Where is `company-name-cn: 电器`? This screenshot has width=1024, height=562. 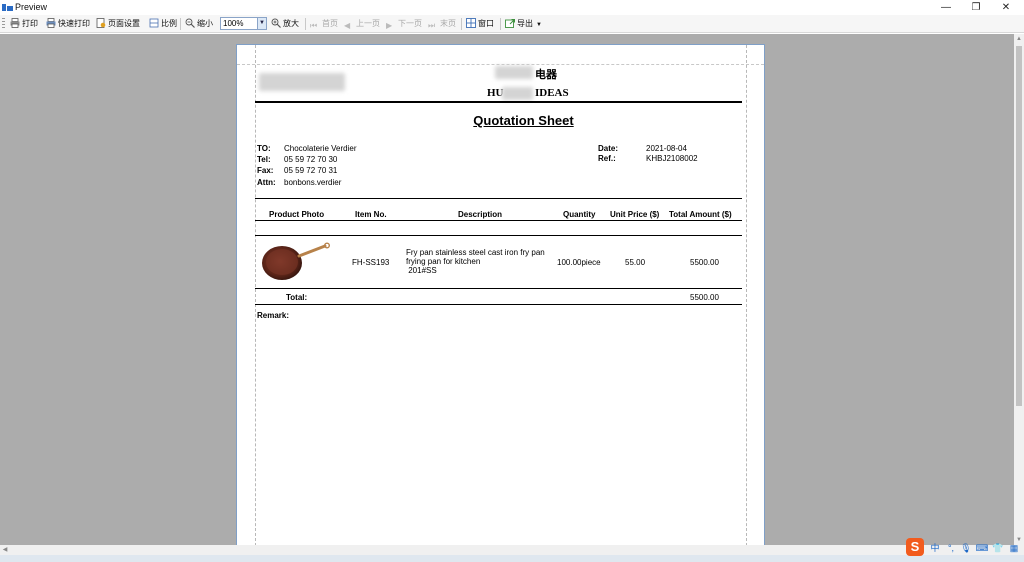
company-name-cn: 电器 is located at coordinates (546, 74).